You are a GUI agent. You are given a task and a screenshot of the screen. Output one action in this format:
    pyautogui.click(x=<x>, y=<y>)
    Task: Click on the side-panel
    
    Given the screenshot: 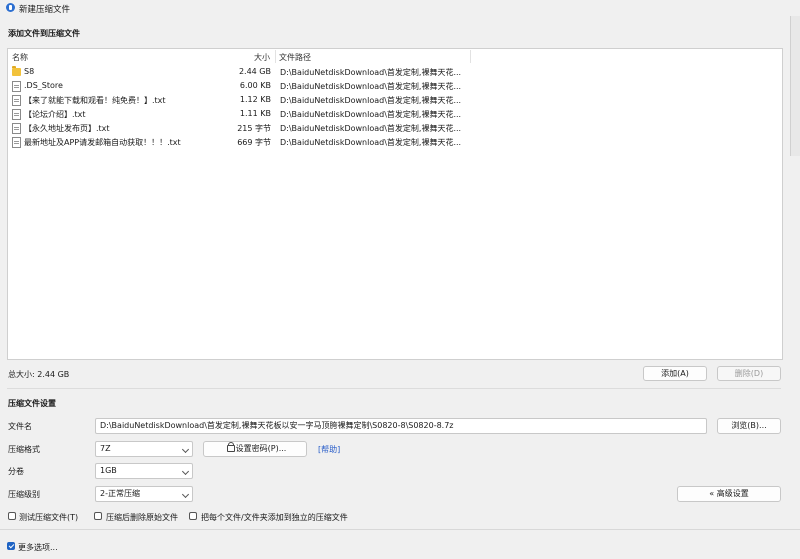 What is the action you would take?
    pyautogui.click(x=795, y=86)
    